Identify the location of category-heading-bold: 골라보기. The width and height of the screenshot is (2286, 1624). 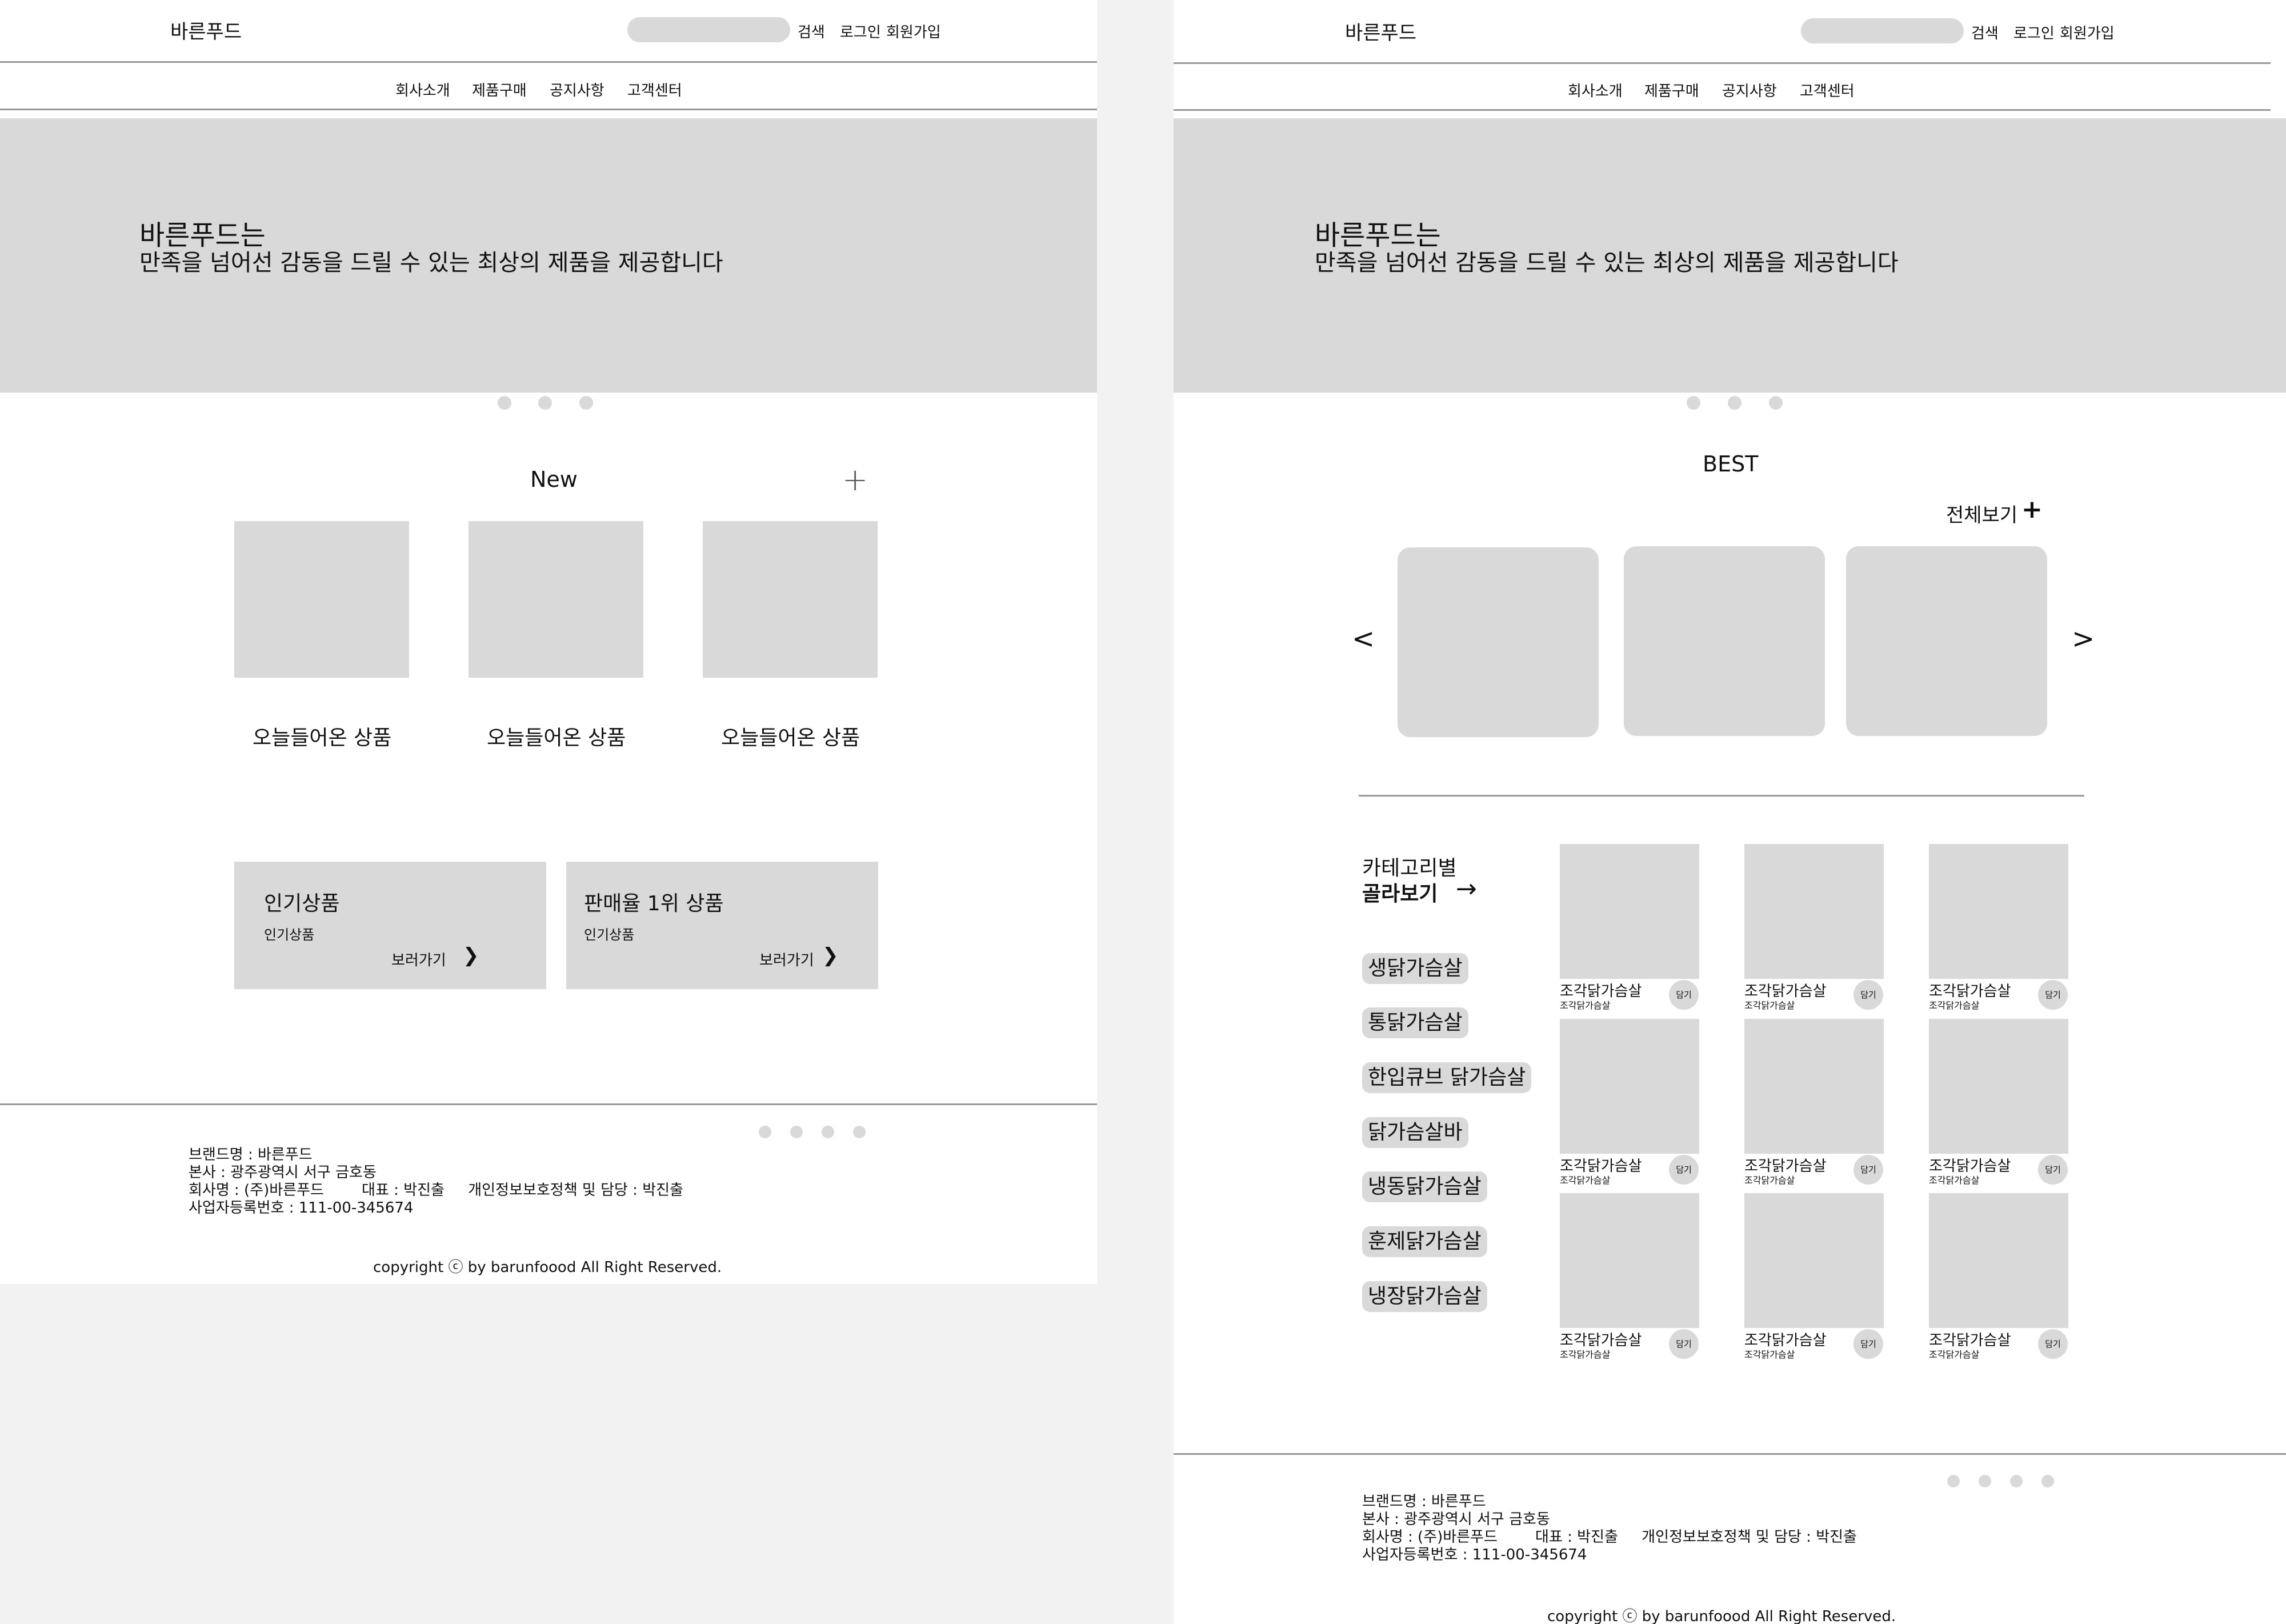
(1400, 894).